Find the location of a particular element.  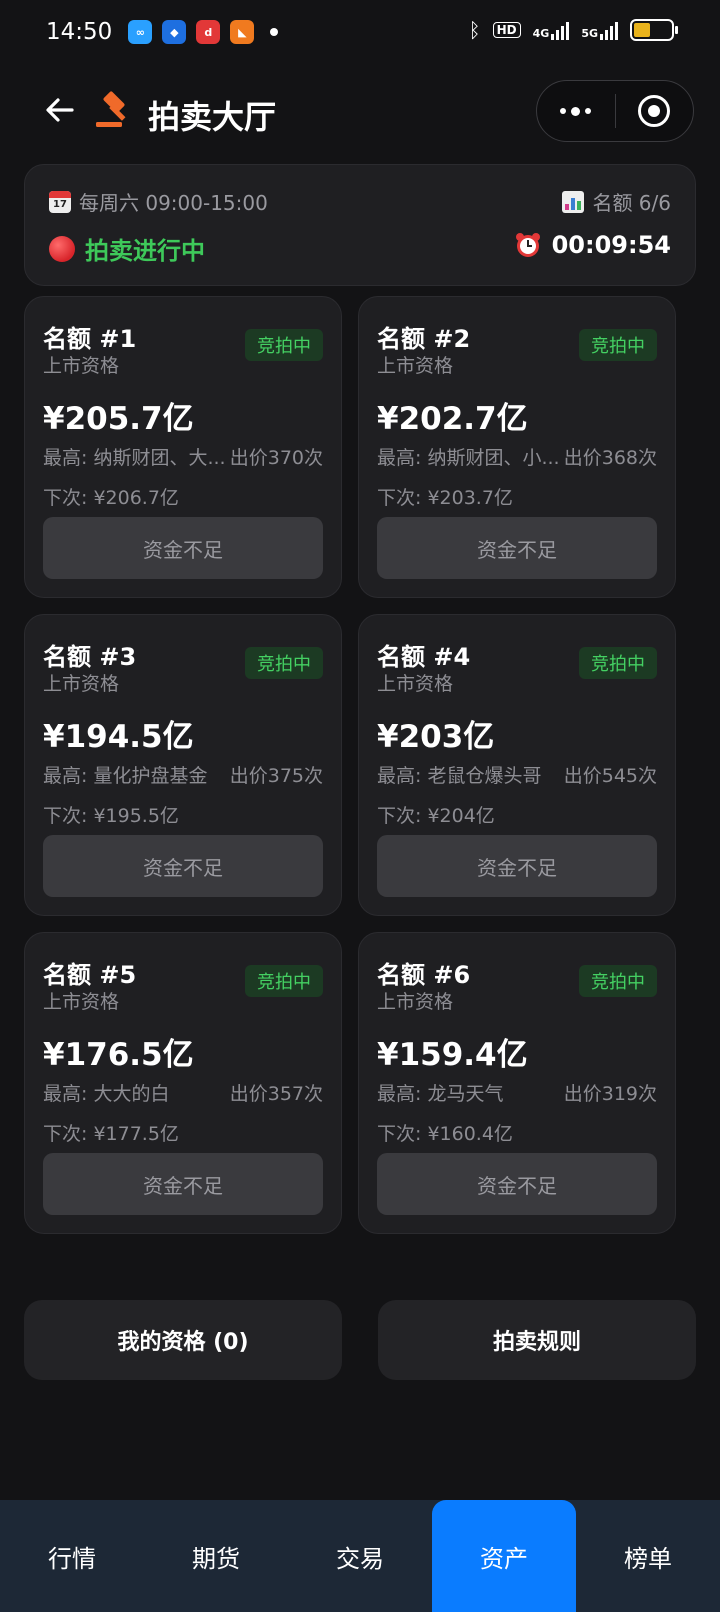

mini-program-capsule is located at coordinates (615, 111).